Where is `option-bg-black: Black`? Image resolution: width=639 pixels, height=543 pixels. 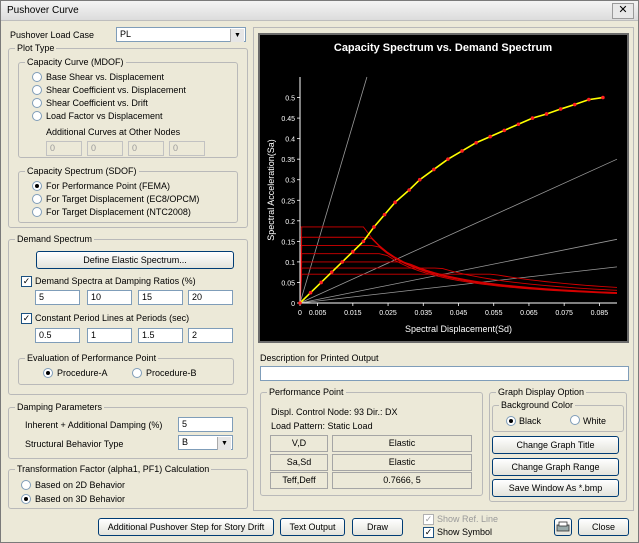
option-bg-black: Black is located at coordinates (530, 421).